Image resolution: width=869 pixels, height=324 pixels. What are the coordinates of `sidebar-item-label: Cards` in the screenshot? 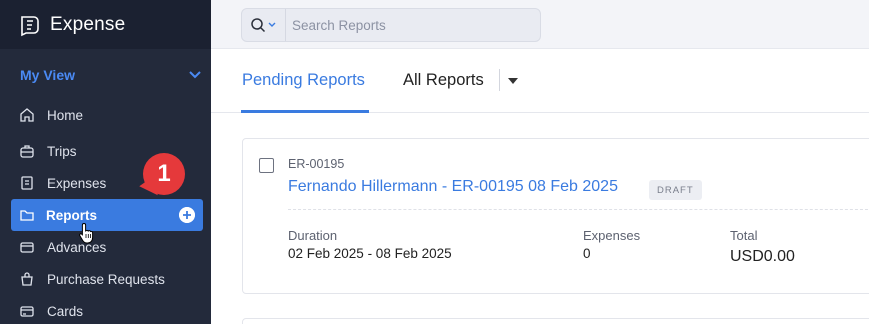 It's located at (65, 311).